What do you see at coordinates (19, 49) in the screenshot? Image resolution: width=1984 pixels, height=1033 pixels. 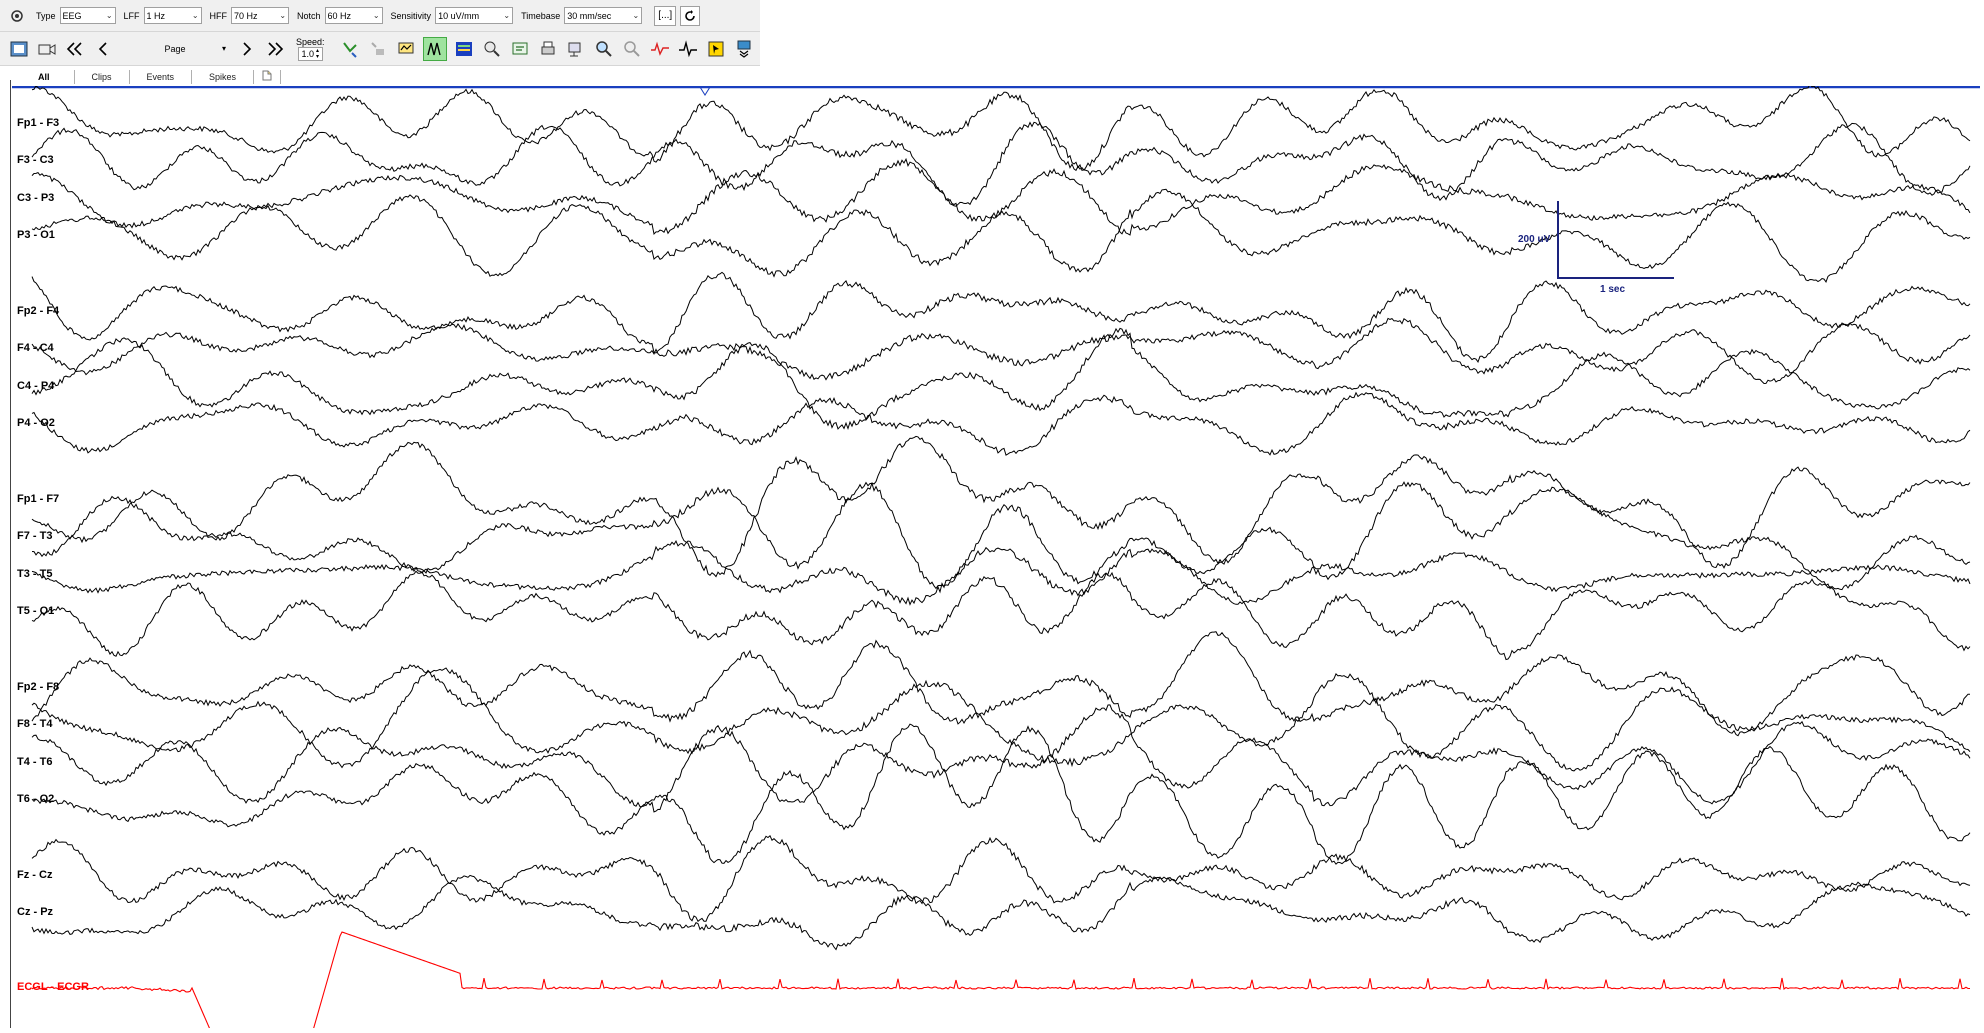 I see `patient-record-icon` at bounding box center [19, 49].